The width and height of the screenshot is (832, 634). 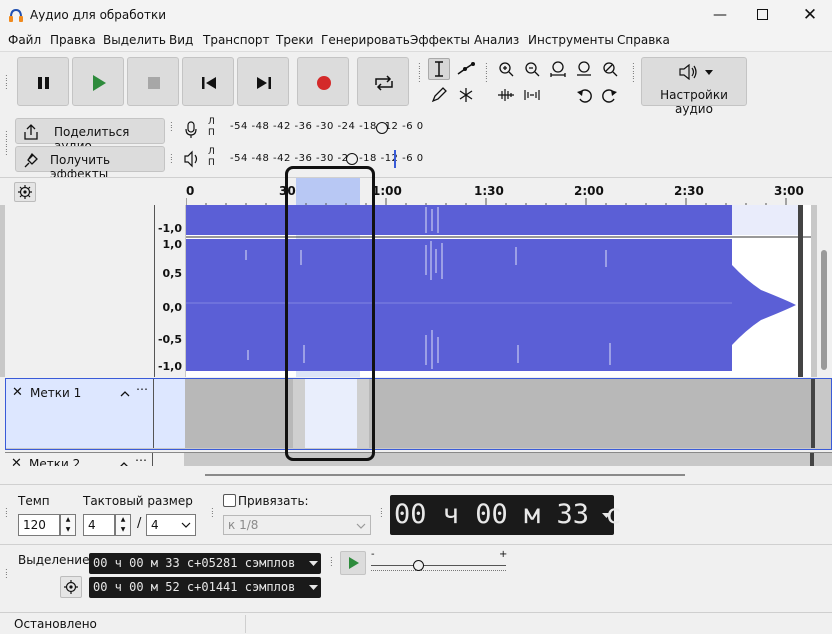 I want to click on tempo-grip: ::, so click(x=7, y=512).